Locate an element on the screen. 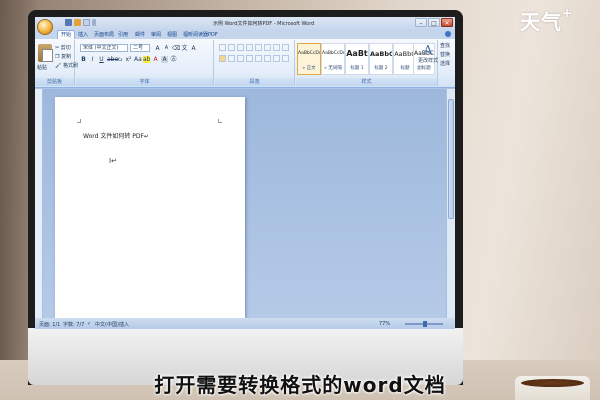 This screenshot has width=600, height=400. tab-review: 审阅 is located at coordinates (156, 35).